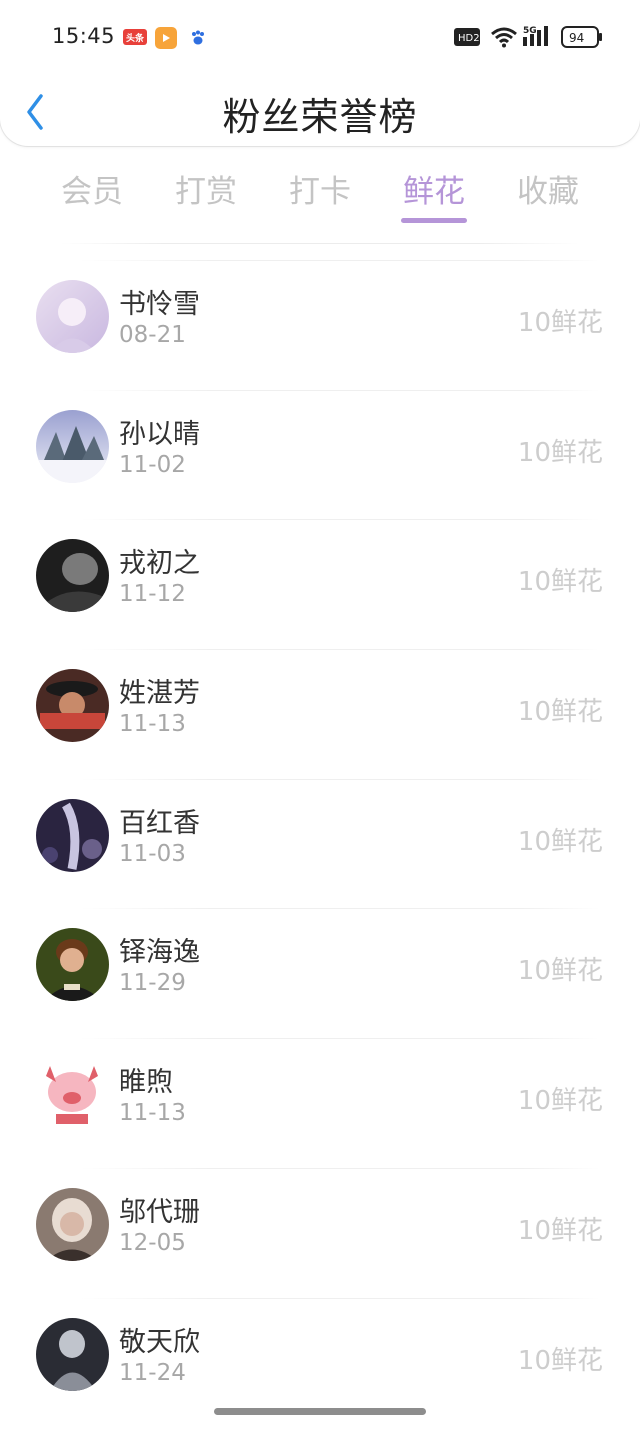  Describe the element at coordinates (548, 188) in the screenshot. I see `tab-favorites: 收藏` at that location.